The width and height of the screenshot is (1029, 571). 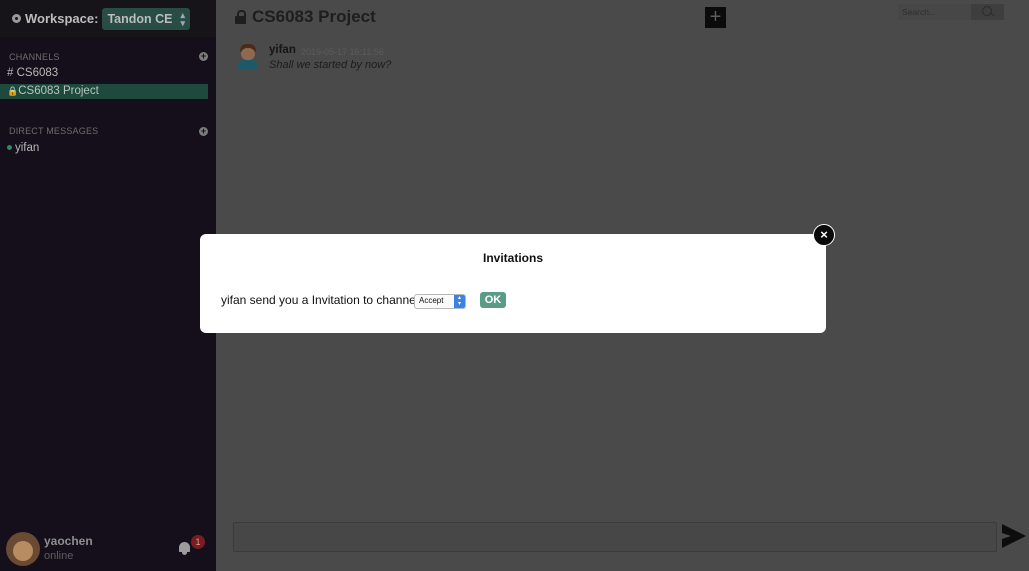 I want to click on lock-icon, so click(x=240, y=17).